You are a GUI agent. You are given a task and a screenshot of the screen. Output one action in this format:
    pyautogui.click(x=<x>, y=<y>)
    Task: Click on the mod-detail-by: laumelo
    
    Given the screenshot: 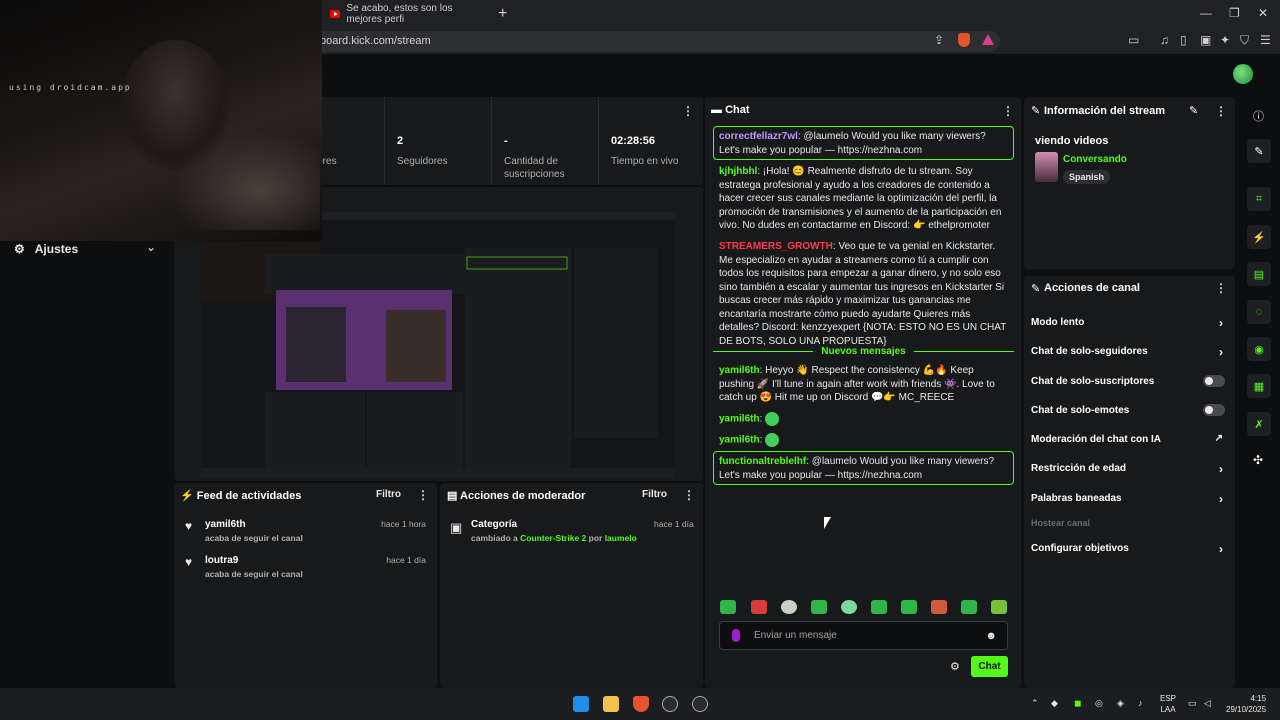 What is the action you would take?
    pyautogui.click(x=621, y=538)
    